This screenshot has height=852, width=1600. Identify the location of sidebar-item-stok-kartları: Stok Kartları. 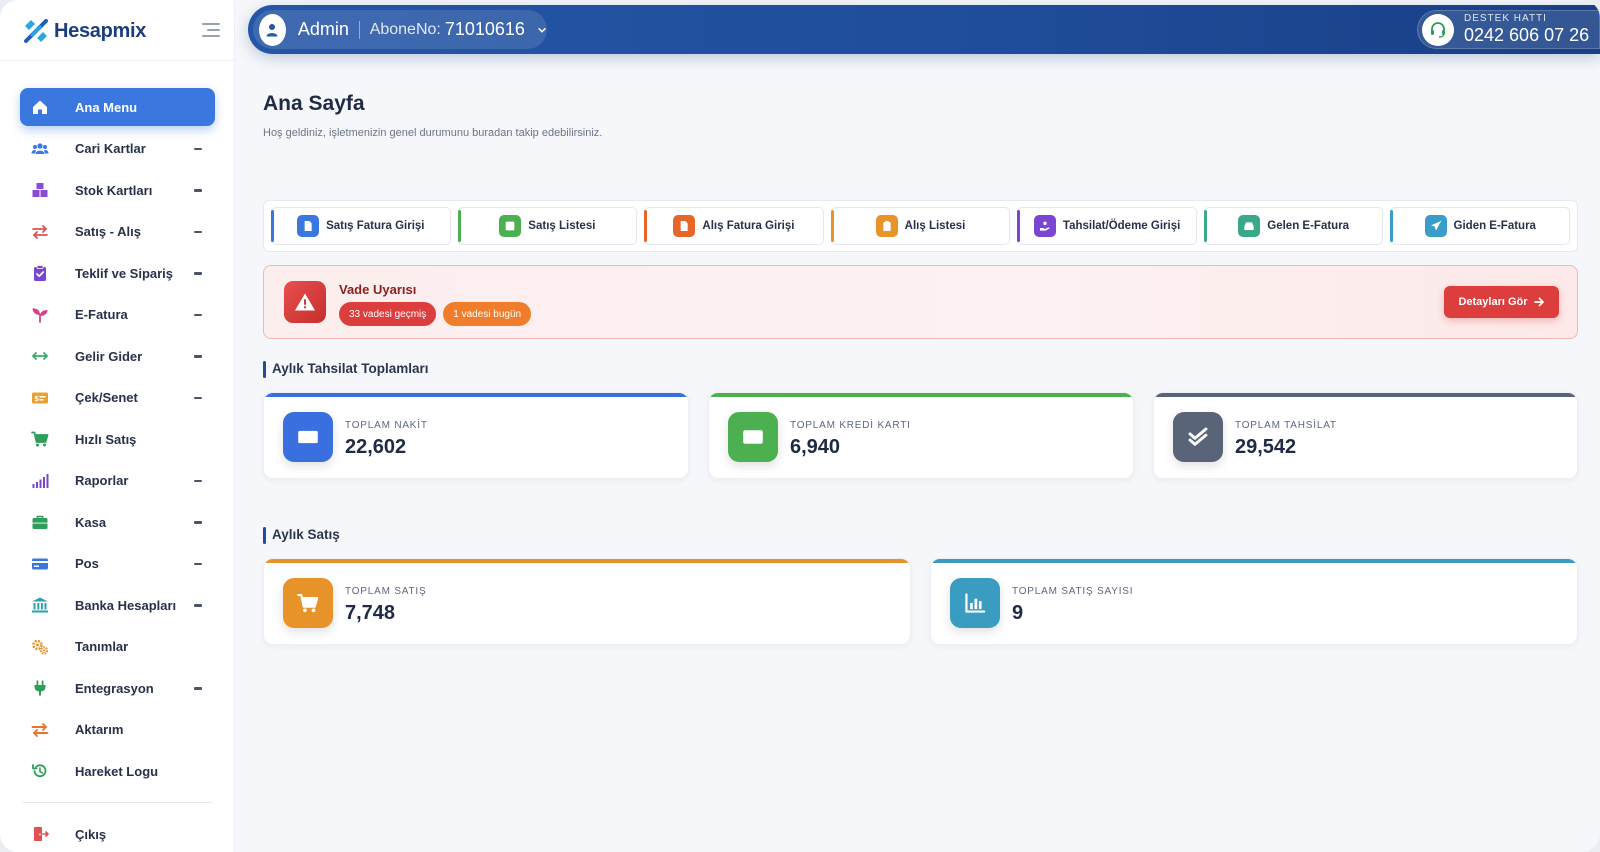
(117, 190).